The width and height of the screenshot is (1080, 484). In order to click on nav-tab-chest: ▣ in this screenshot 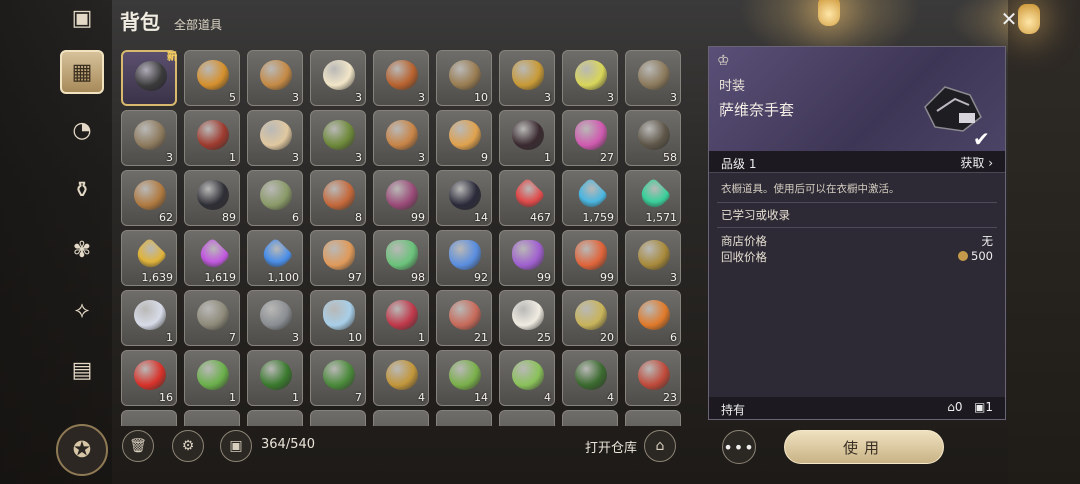, I will do `click(82, 20)`.